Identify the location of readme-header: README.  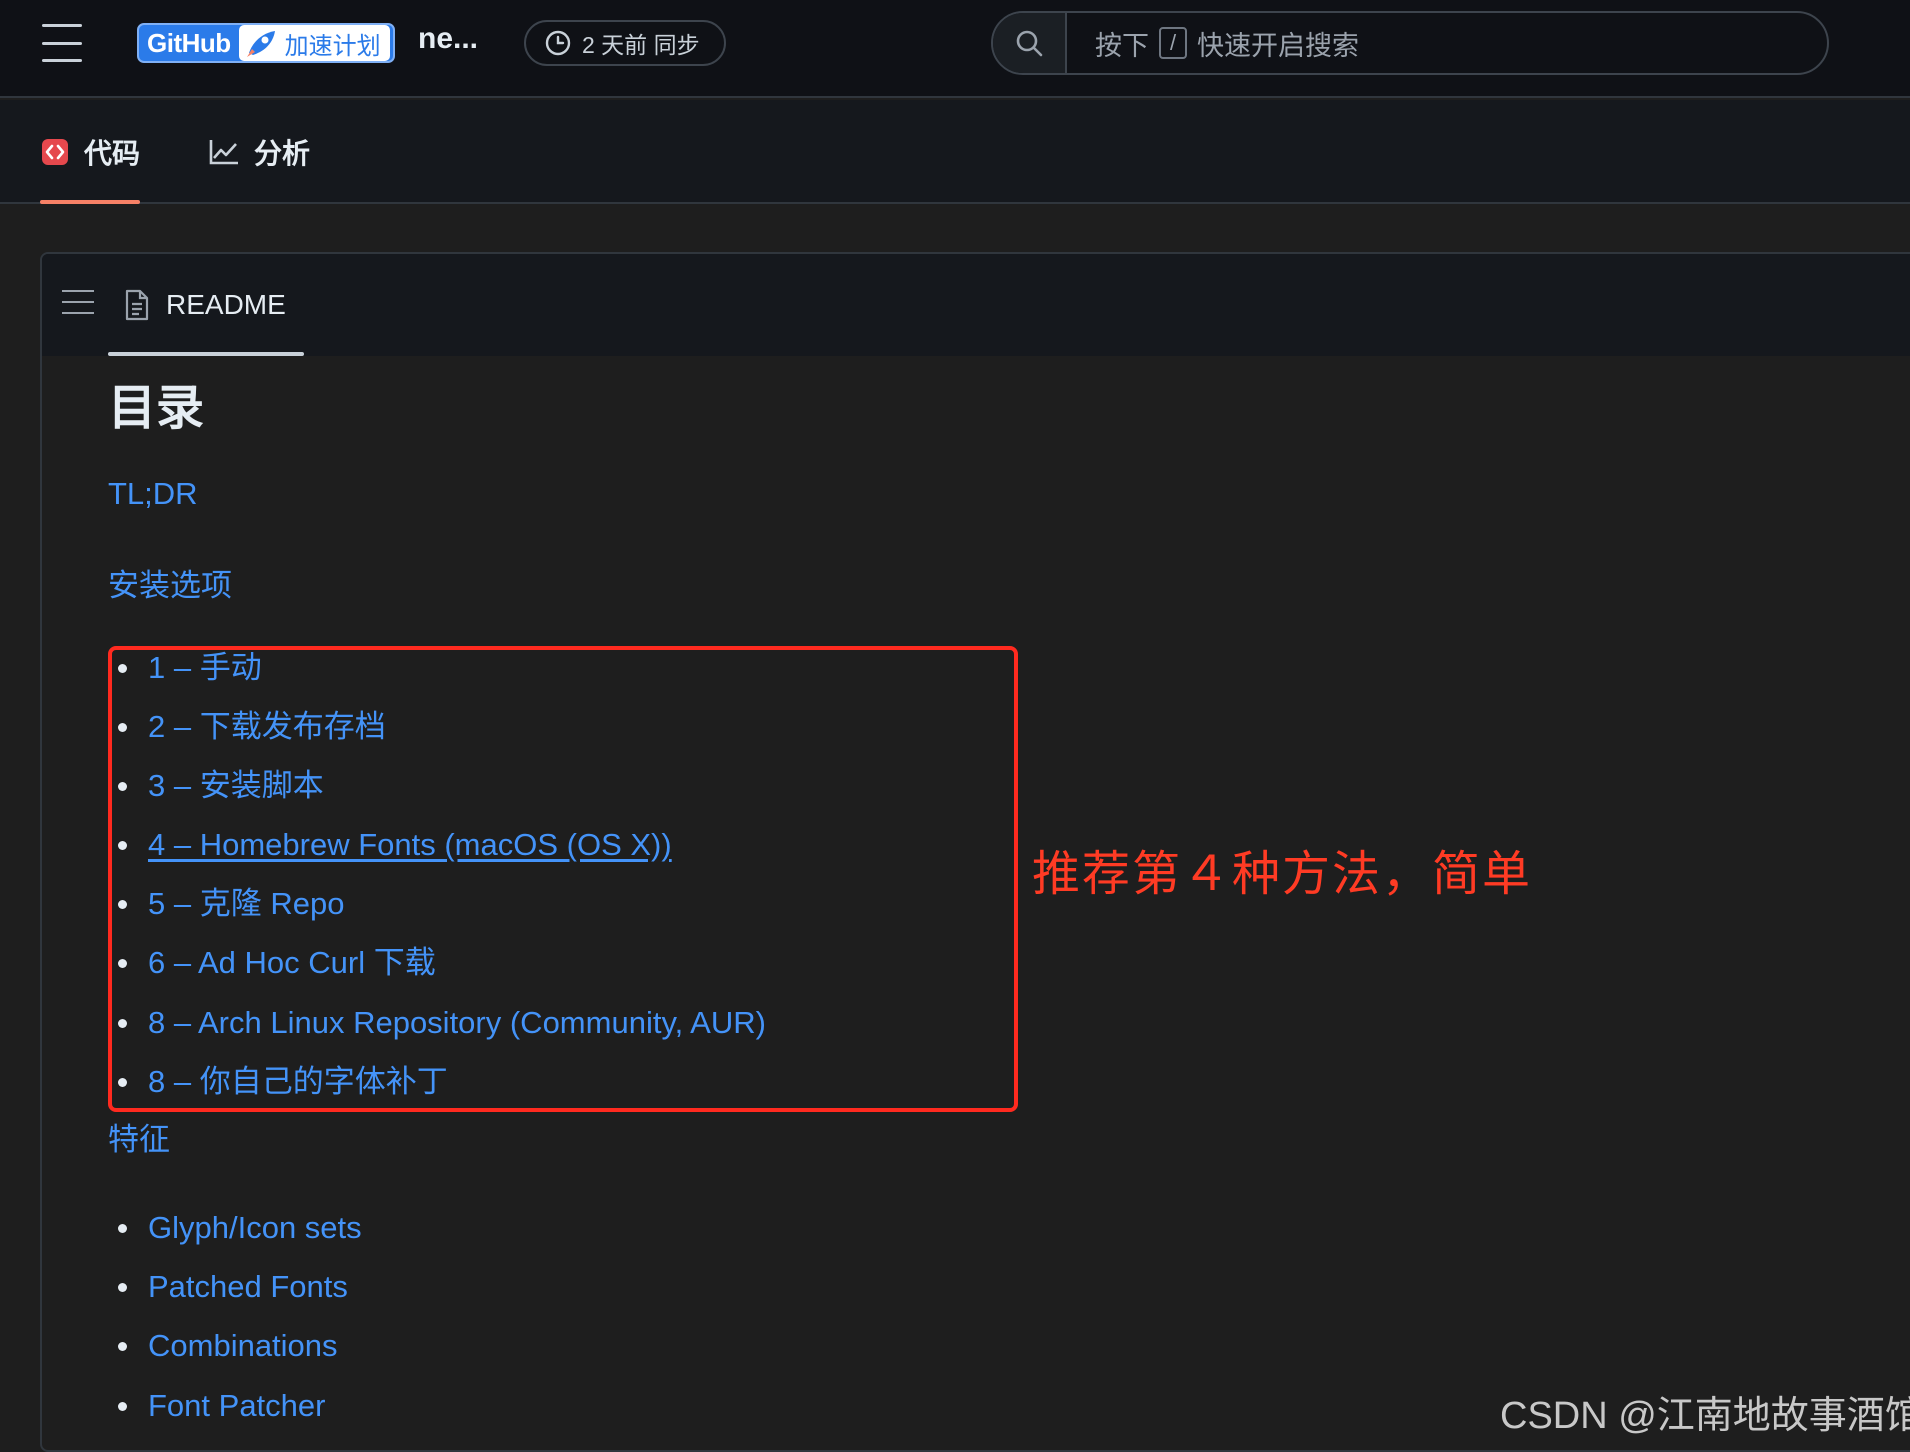
(976, 305).